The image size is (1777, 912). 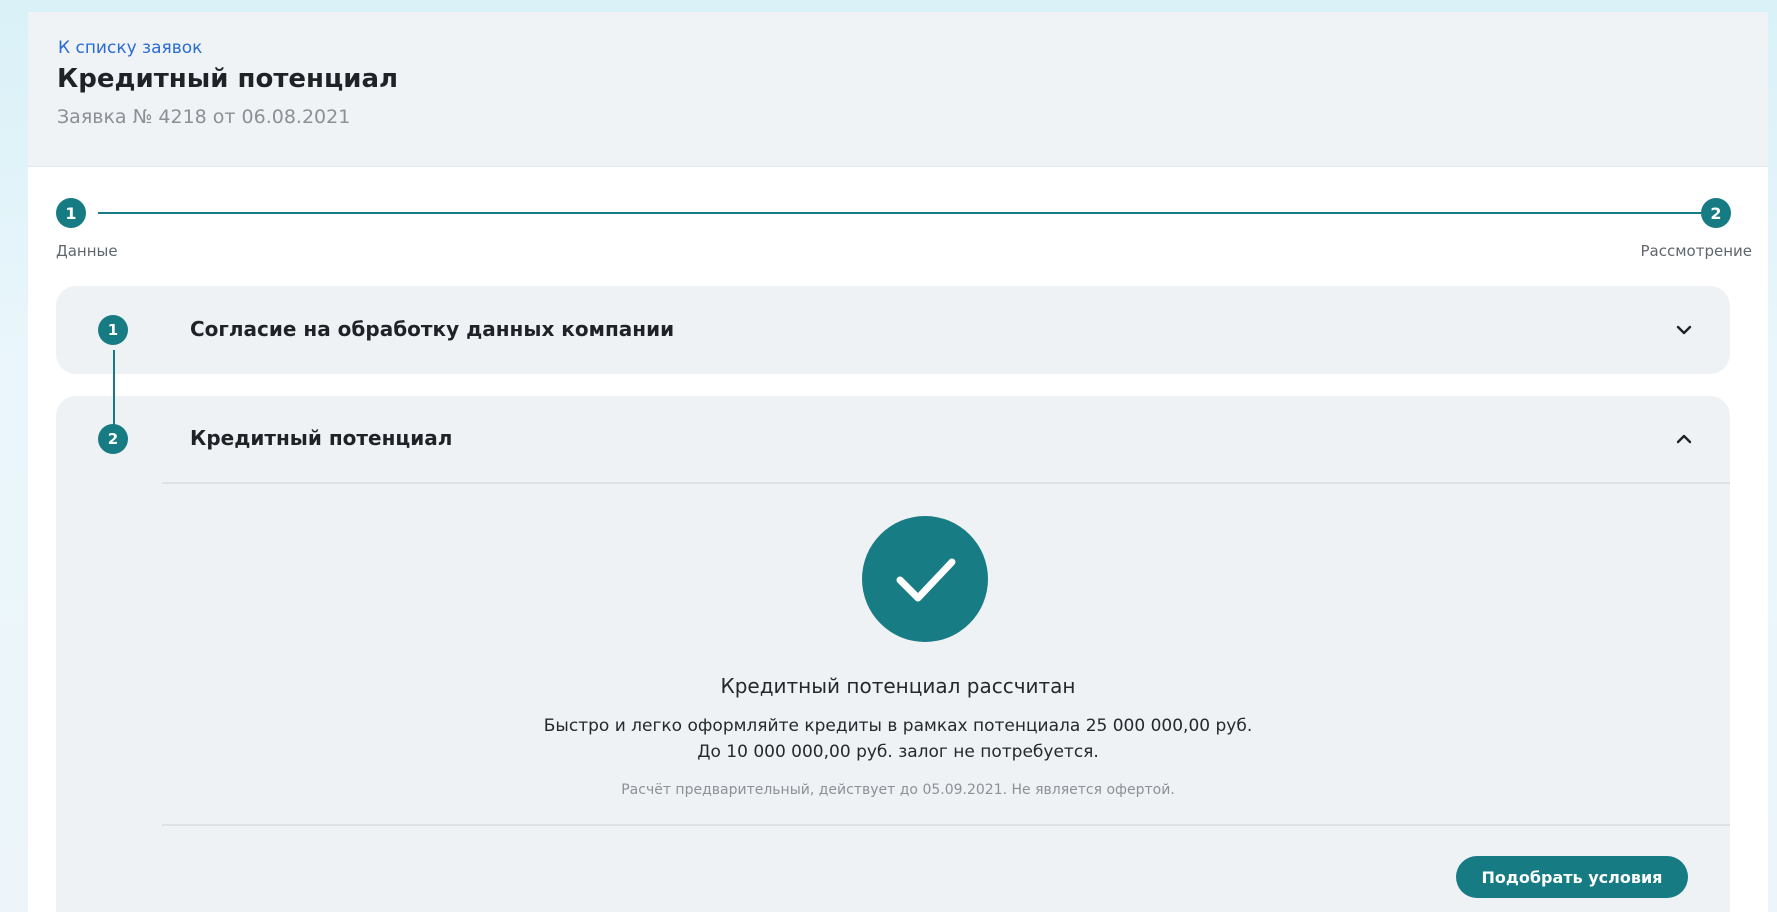 What do you see at coordinates (1696, 251) in the screenshot?
I see `step-2-label: Рассмотрение` at bounding box center [1696, 251].